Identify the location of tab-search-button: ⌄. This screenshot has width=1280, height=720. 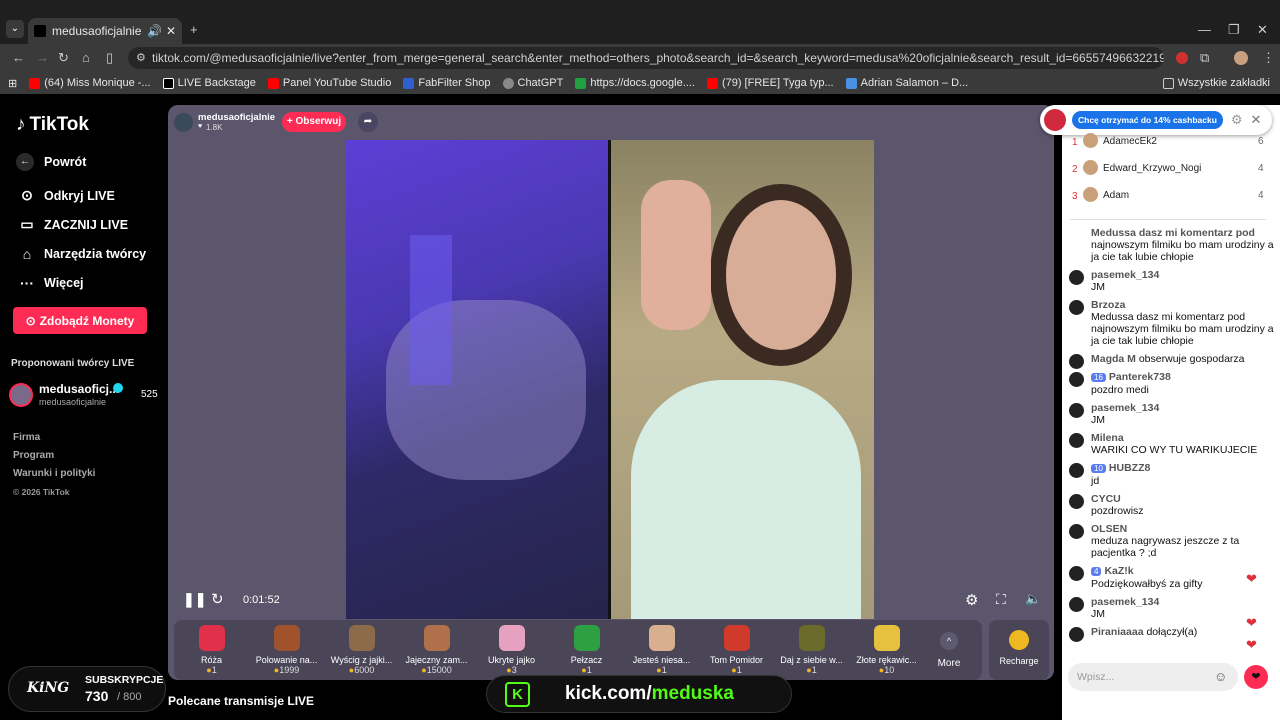
(15, 29).